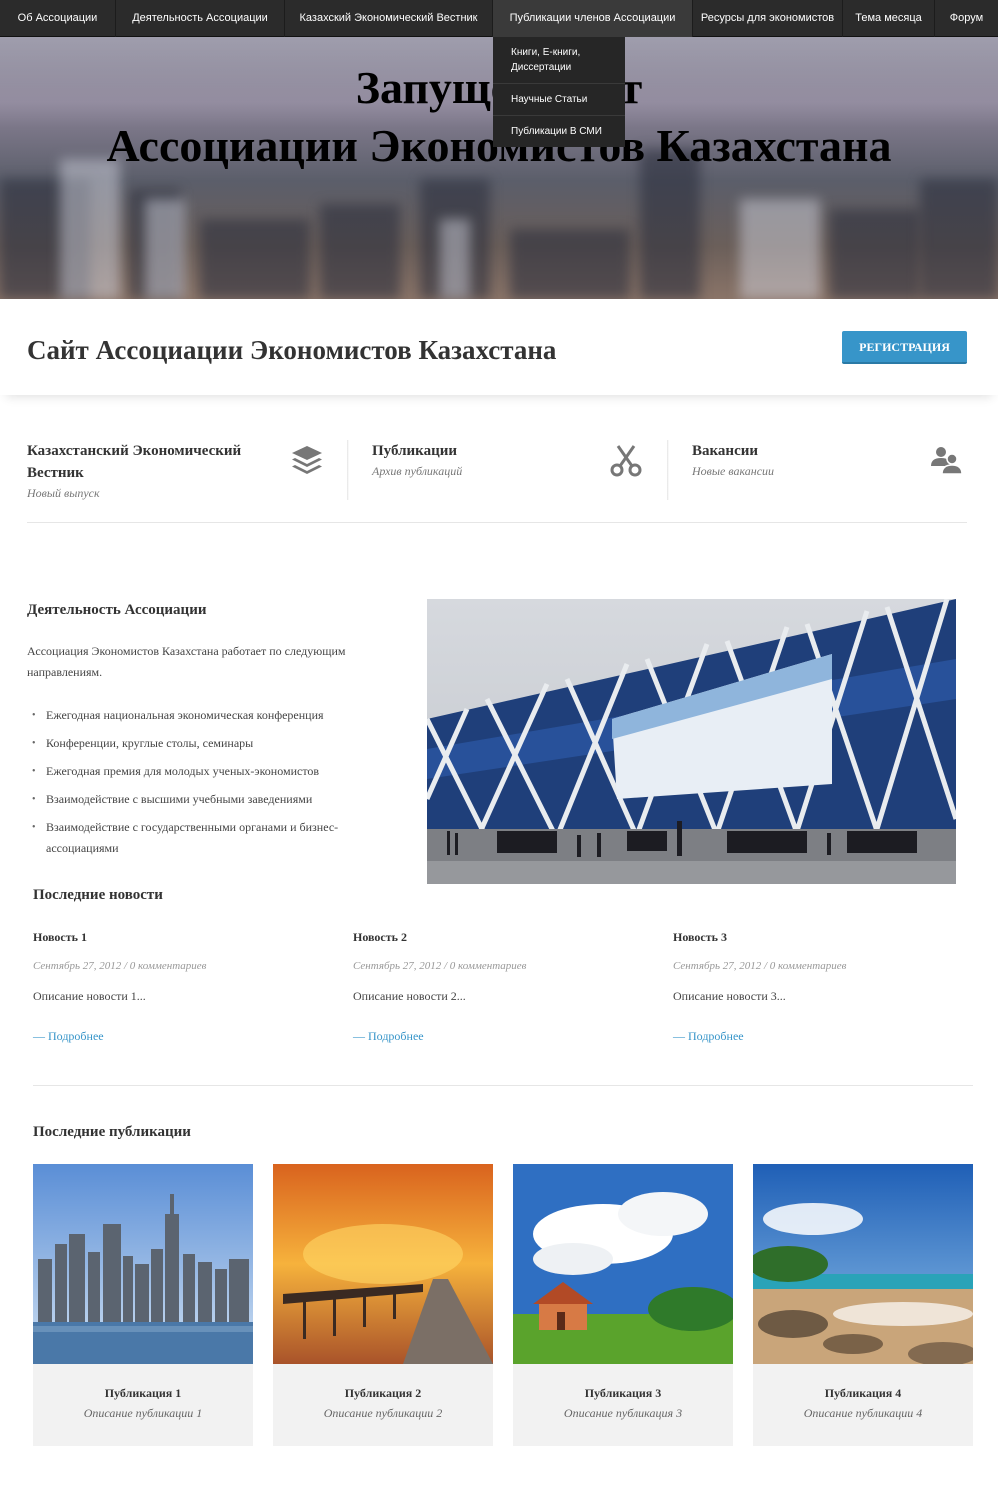 The image size is (998, 1496). Describe the element at coordinates (829, 470) in the screenshot. I see `feature-vacancies: Вакансии Новые вакансии` at that location.